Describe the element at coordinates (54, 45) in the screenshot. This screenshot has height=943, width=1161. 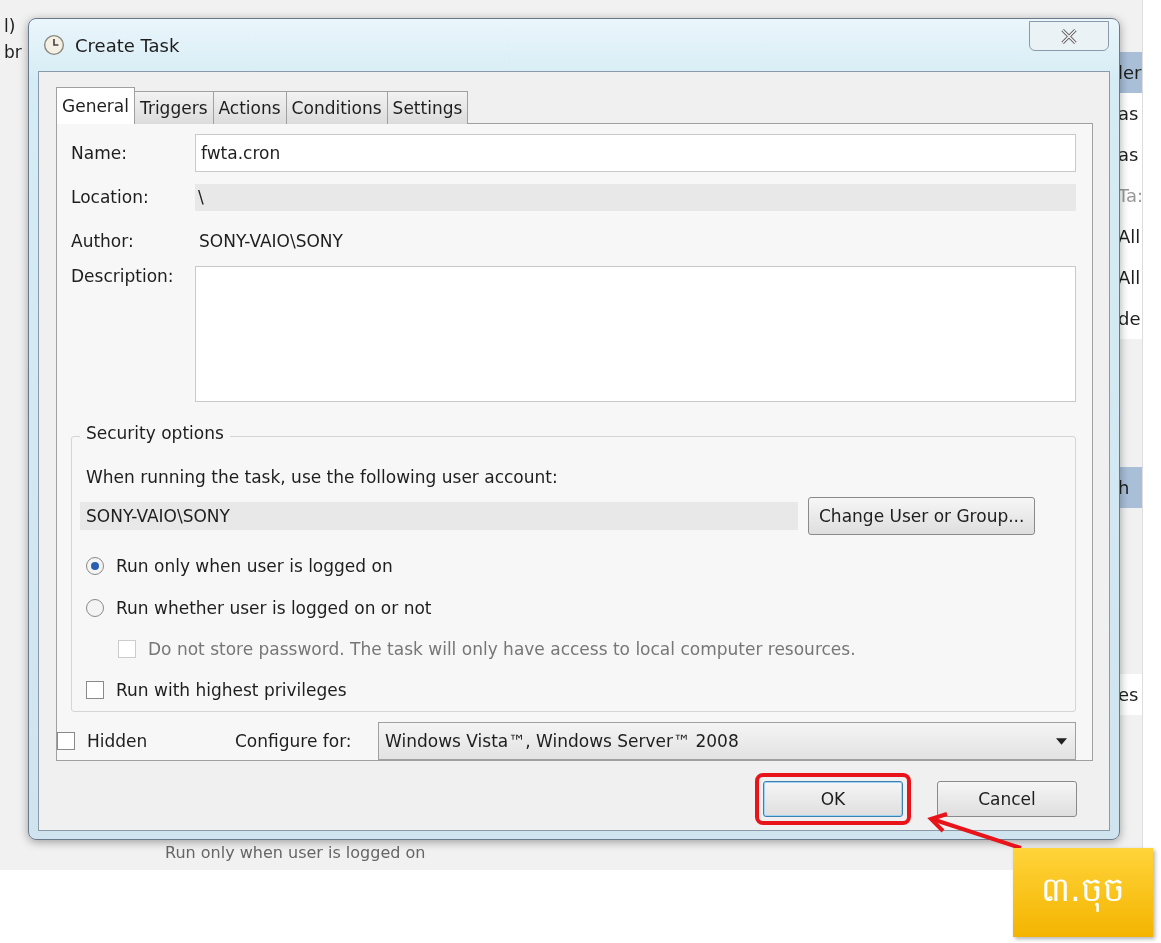
I see `clock-icon` at that location.